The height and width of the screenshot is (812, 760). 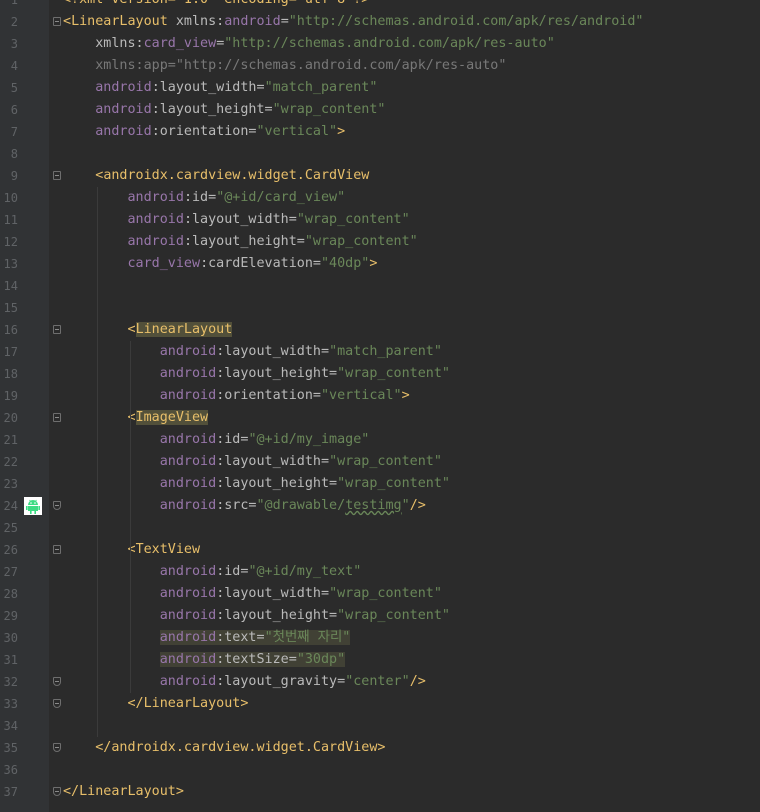 I want to click on line-number: 36, so click(x=10, y=770).